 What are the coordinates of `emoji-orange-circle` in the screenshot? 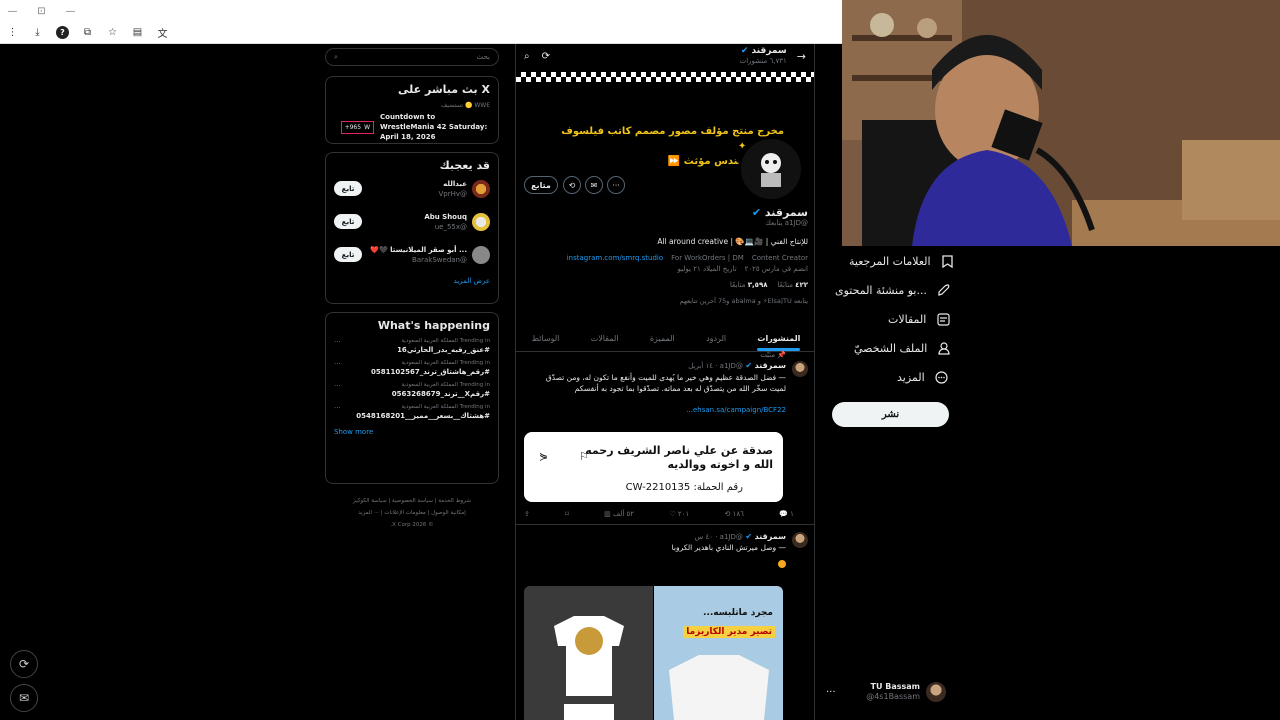 It's located at (782, 564).